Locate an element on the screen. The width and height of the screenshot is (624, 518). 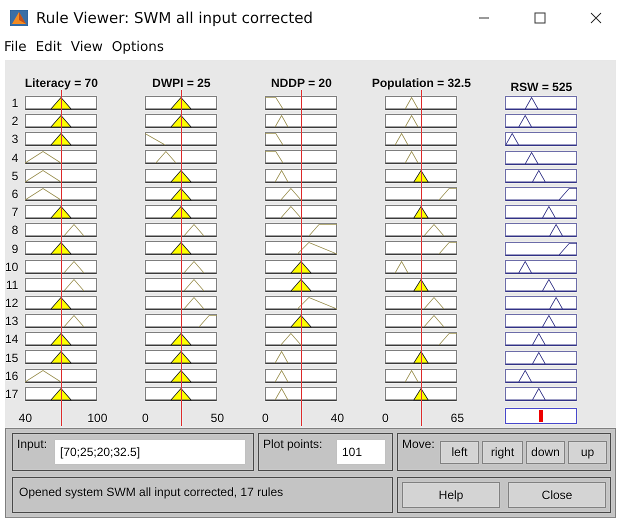
variable-title: NDDP = 20 is located at coordinates (301, 83).